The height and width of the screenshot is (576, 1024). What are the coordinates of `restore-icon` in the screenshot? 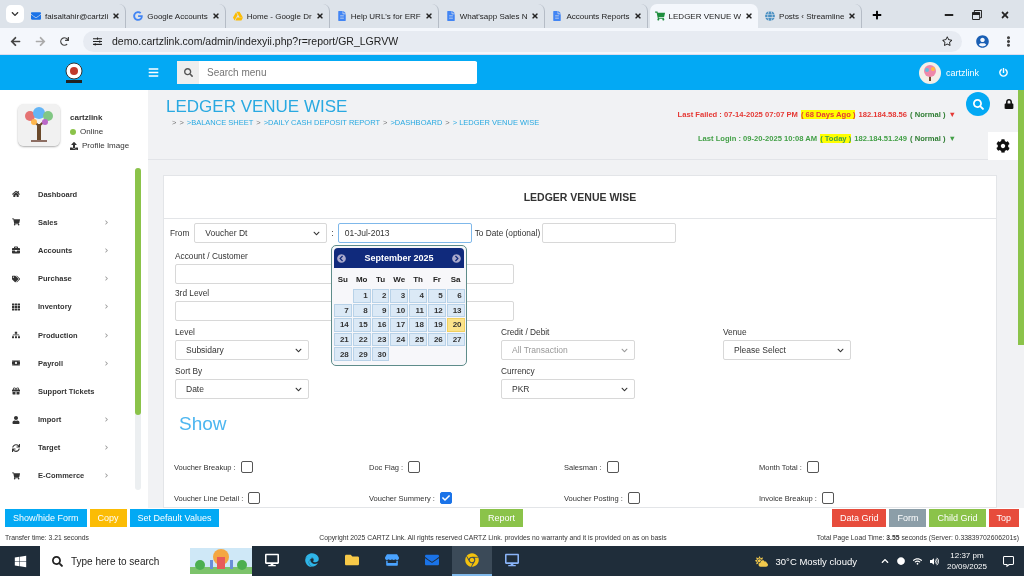 It's located at (977, 15).